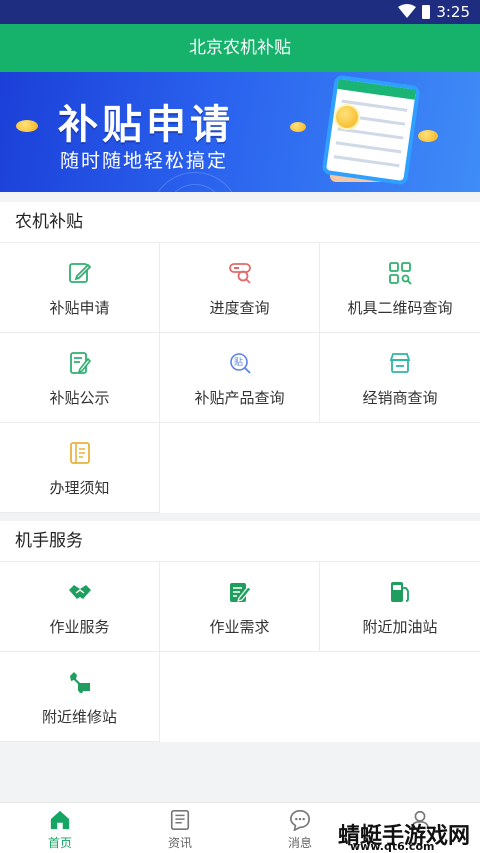 This screenshot has height=853, width=480. I want to click on tab-home: 首页, so click(60, 828).